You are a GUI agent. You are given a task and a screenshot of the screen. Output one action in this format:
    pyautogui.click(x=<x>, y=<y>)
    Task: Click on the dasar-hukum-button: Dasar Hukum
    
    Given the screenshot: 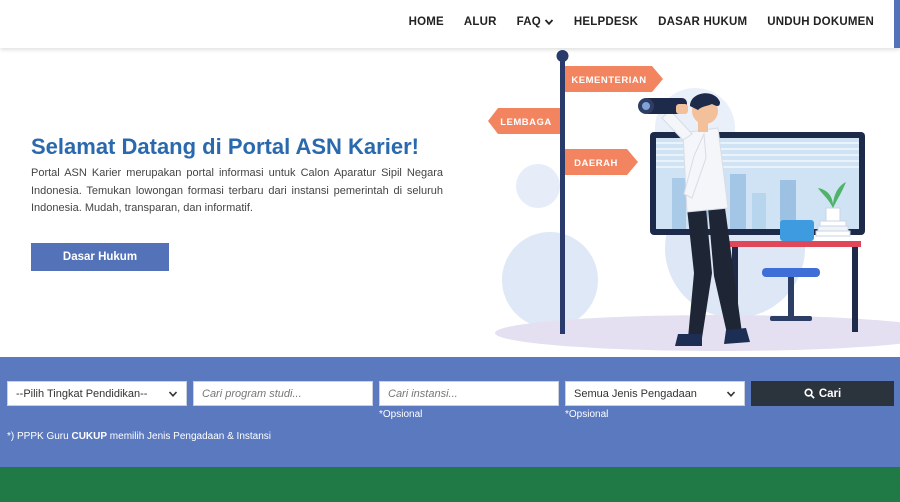 What is the action you would take?
    pyautogui.click(x=100, y=257)
    